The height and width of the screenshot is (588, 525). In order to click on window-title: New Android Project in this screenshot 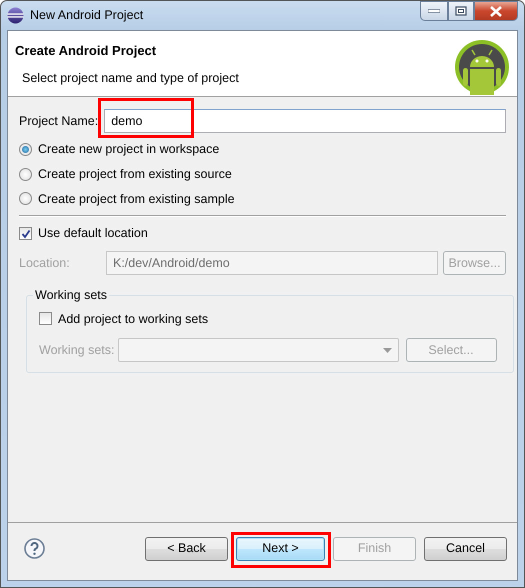, I will do `click(87, 15)`.